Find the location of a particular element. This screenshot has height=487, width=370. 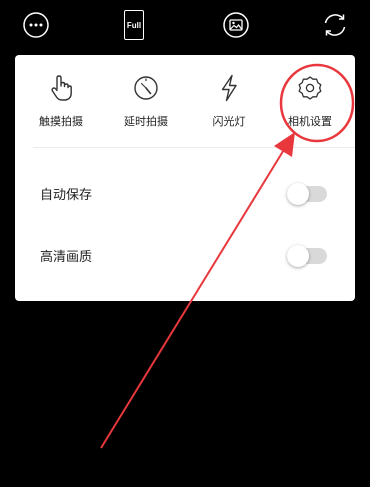

aspect-ratio-full-button: Full is located at coordinates (134, 25).